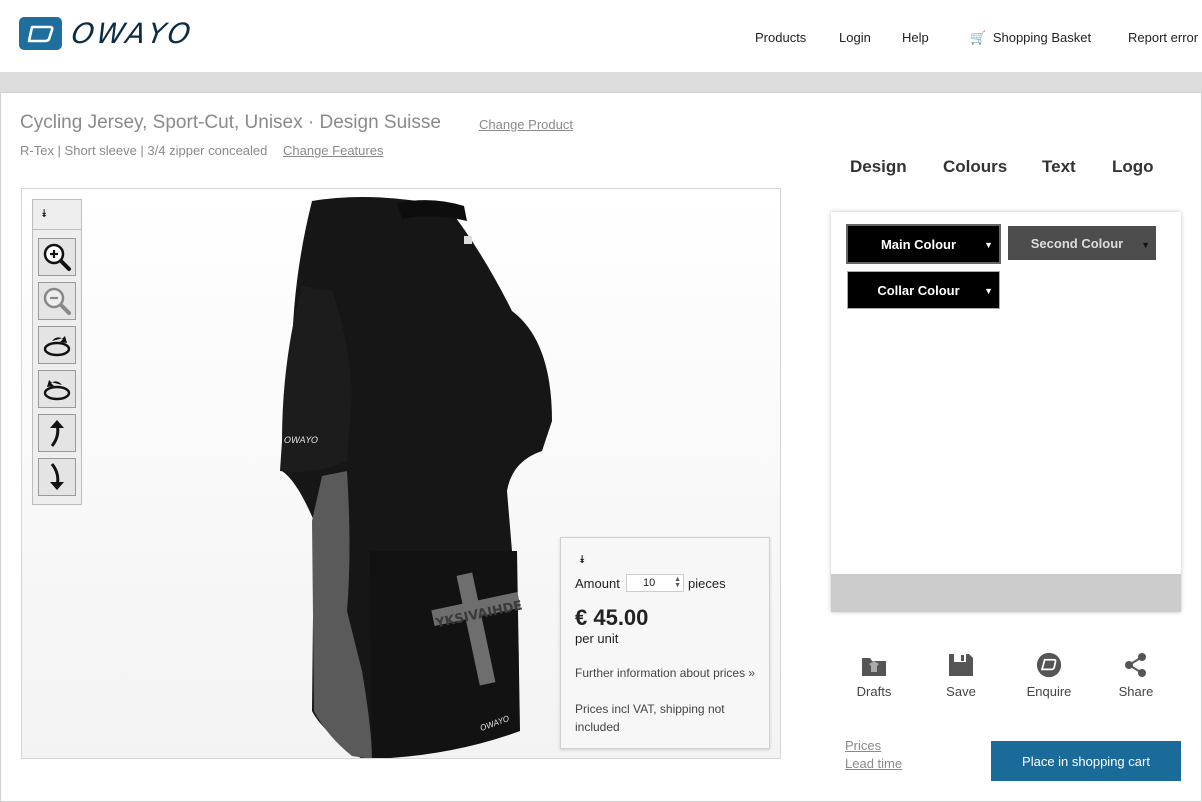 Image resolution: width=1202 pixels, height=802 pixels. What do you see at coordinates (40, 33) in the screenshot?
I see `brand-logo-icon` at bounding box center [40, 33].